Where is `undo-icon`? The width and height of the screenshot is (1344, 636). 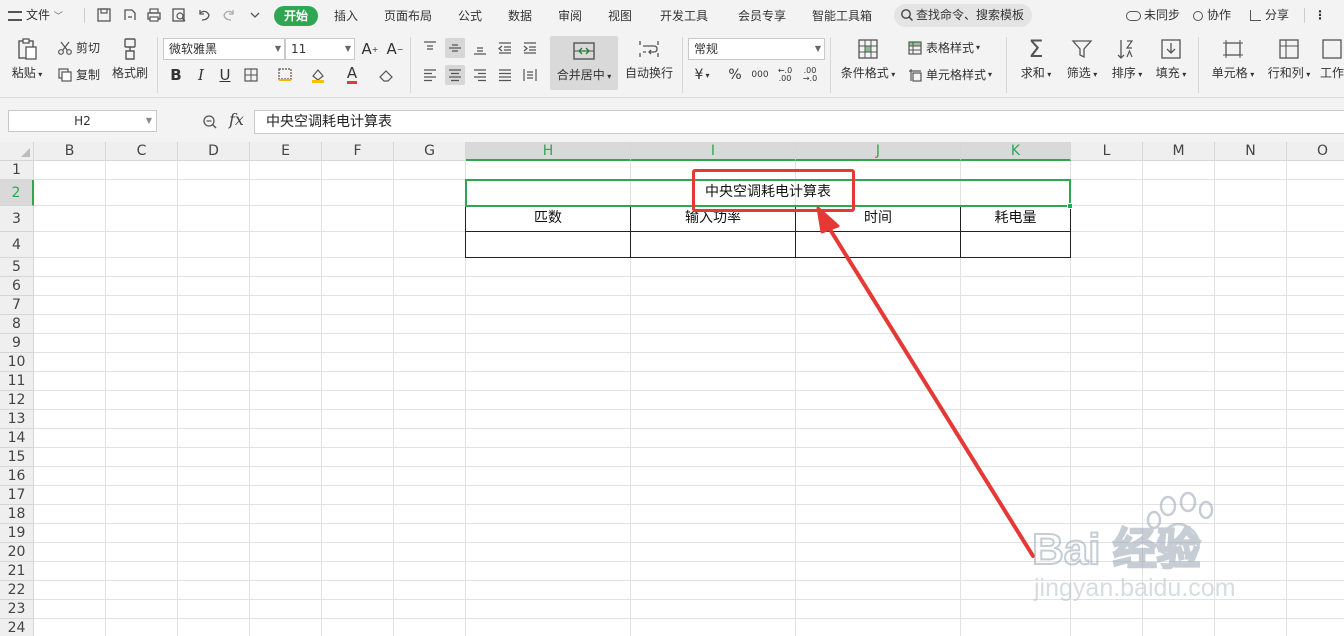
undo-icon is located at coordinates (204, 15).